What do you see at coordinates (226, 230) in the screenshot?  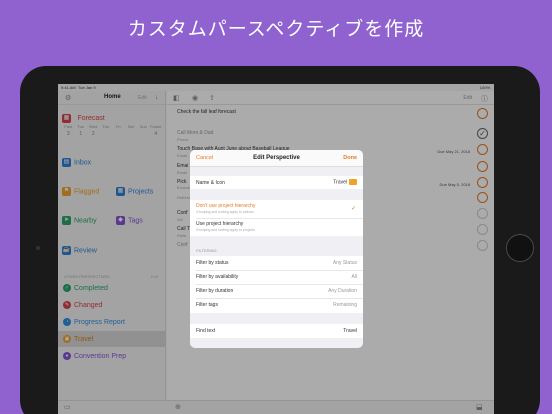 I see `option-use-hierarchy-hint: Grouping and sorting apply to projects` at bounding box center [226, 230].